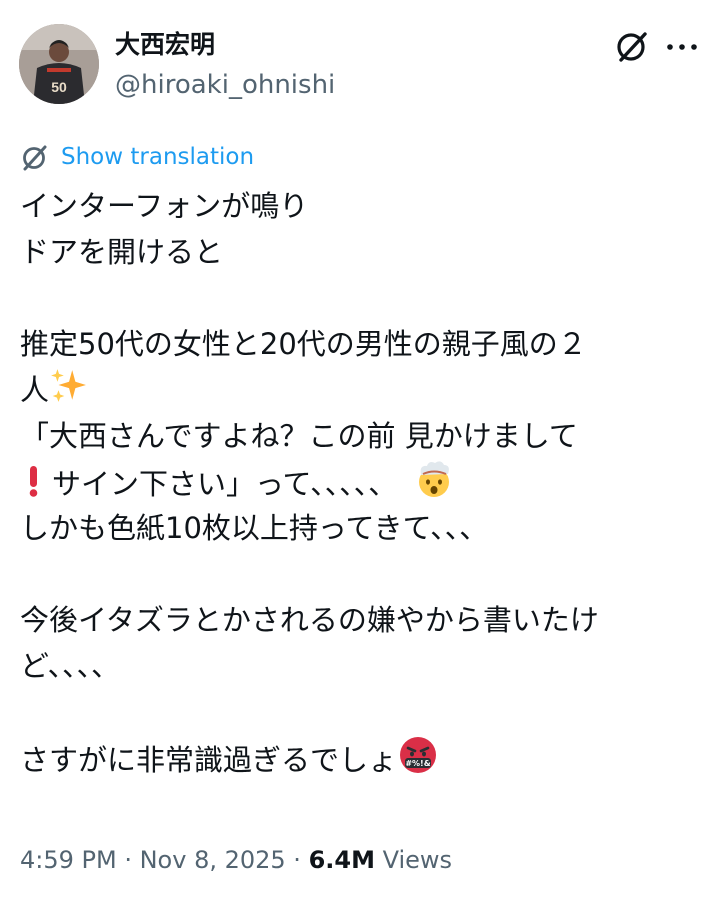  What do you see at coordinates (59, 64) in the screenshot?
I see `avatar: 50` at bounding box center [59, 64].